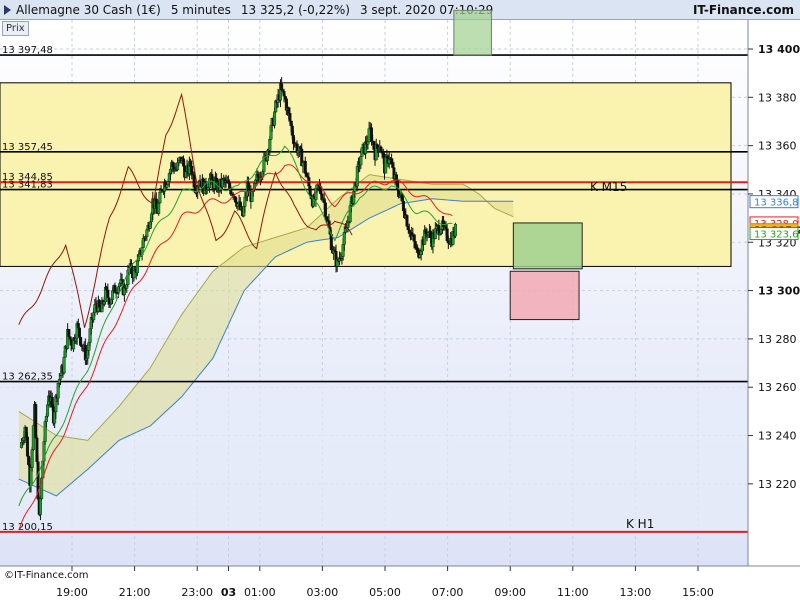  What do you see at coordinates (15, 28) in the screenshot?
I see `panel-label-prix: Prix` at bounding box center [15, 28].